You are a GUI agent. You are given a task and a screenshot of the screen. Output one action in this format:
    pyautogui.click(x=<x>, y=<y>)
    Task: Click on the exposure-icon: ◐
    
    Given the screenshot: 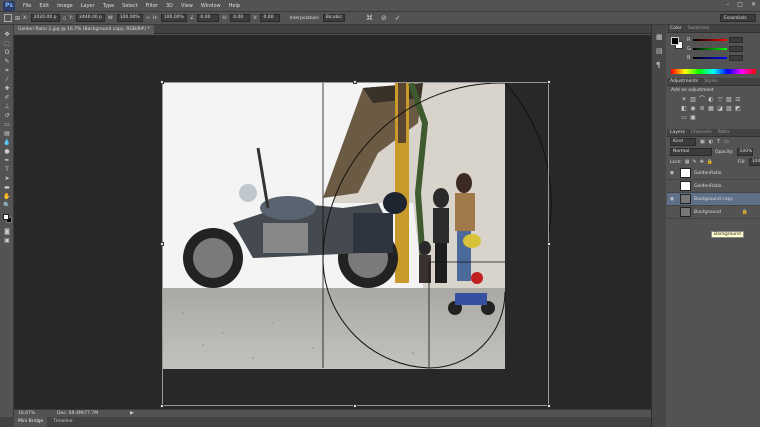 What is the action you would take?
    pyautogui.click(x=711, y=100)
    